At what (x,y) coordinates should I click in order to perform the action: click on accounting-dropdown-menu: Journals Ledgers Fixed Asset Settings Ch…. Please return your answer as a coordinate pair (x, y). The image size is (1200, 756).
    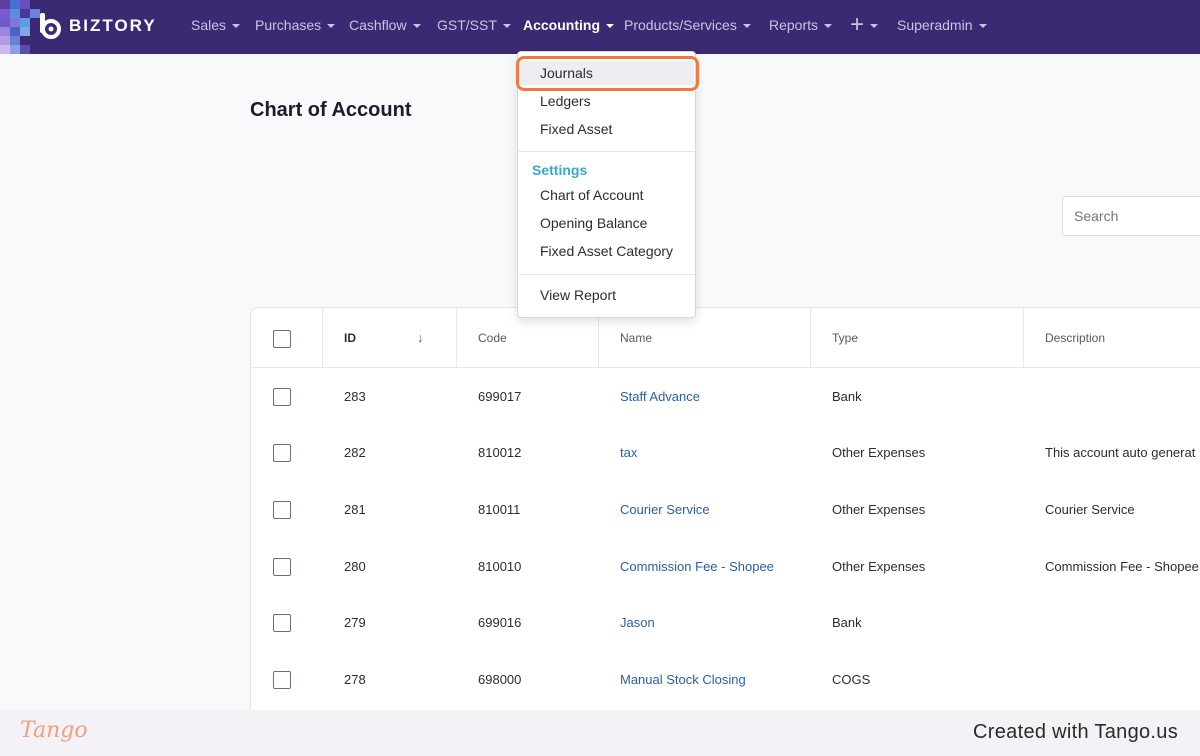
    Looking at the image, I should click on (606, 184).